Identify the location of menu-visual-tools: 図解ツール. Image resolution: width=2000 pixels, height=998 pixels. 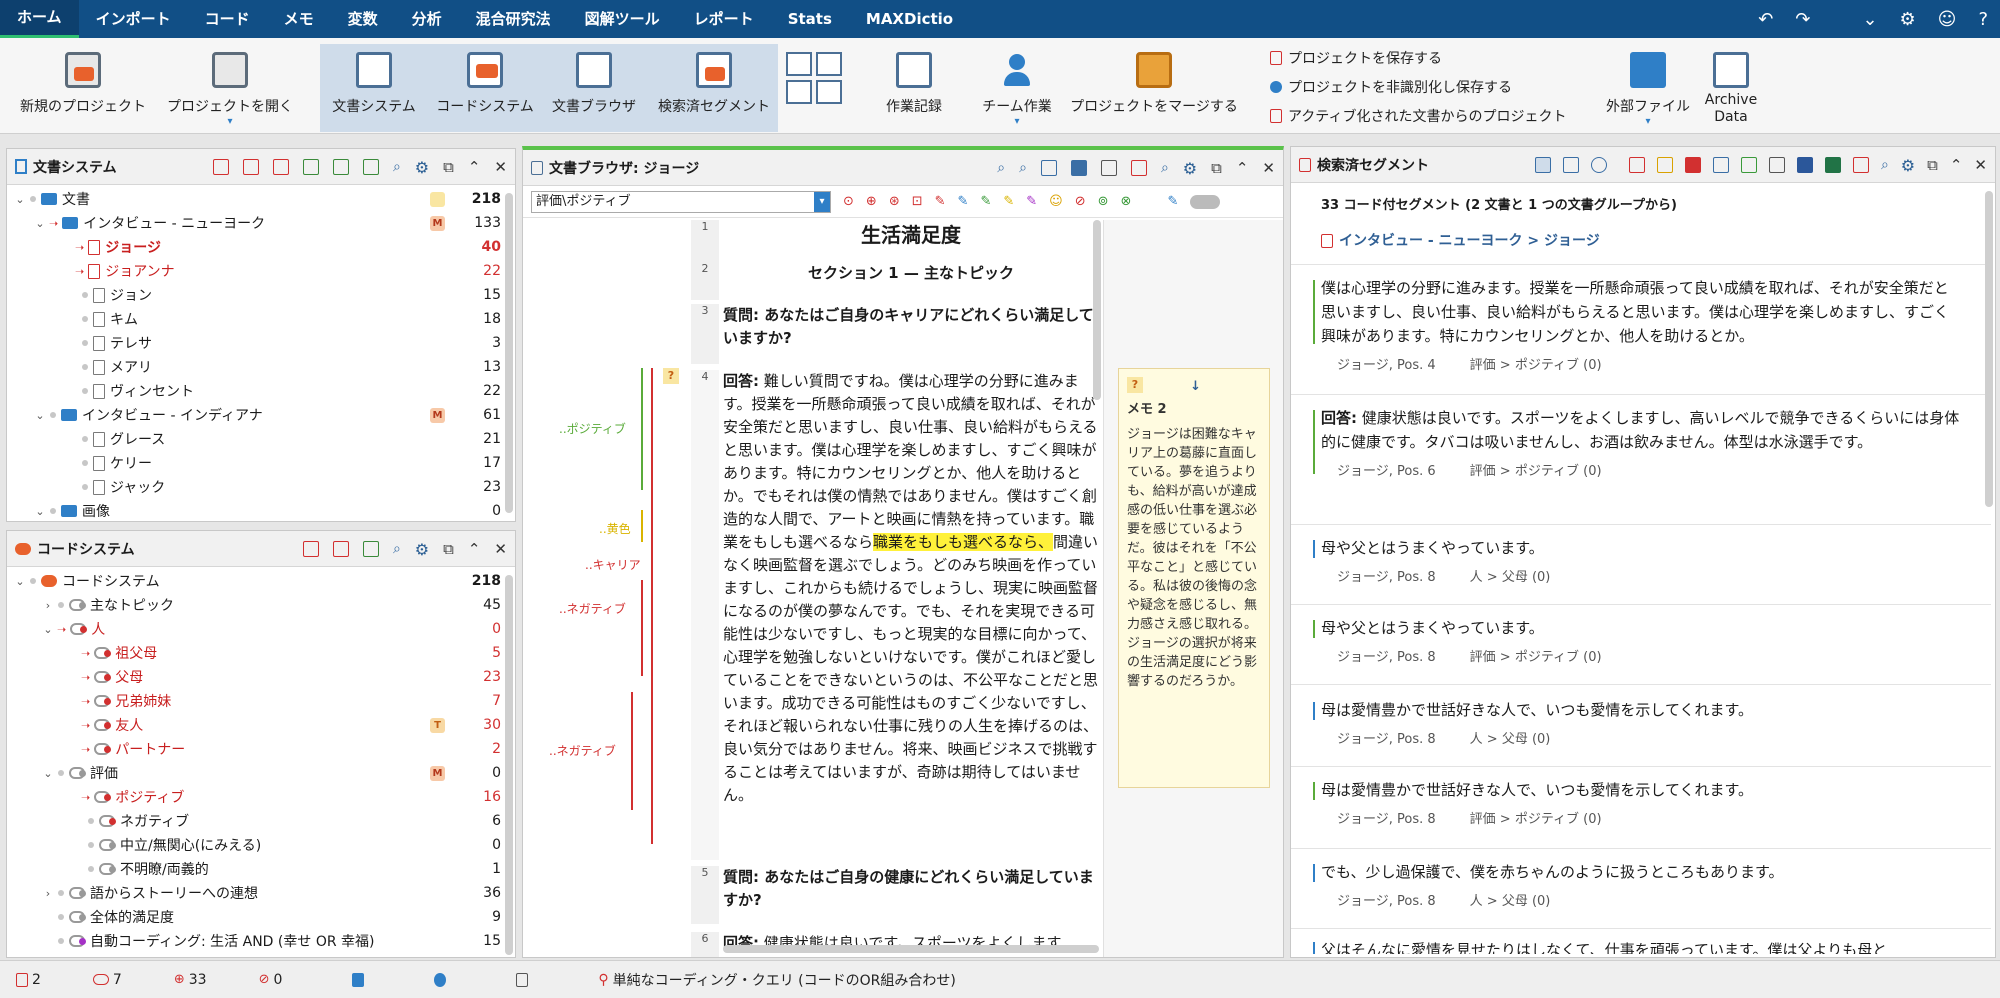
(622, 19).